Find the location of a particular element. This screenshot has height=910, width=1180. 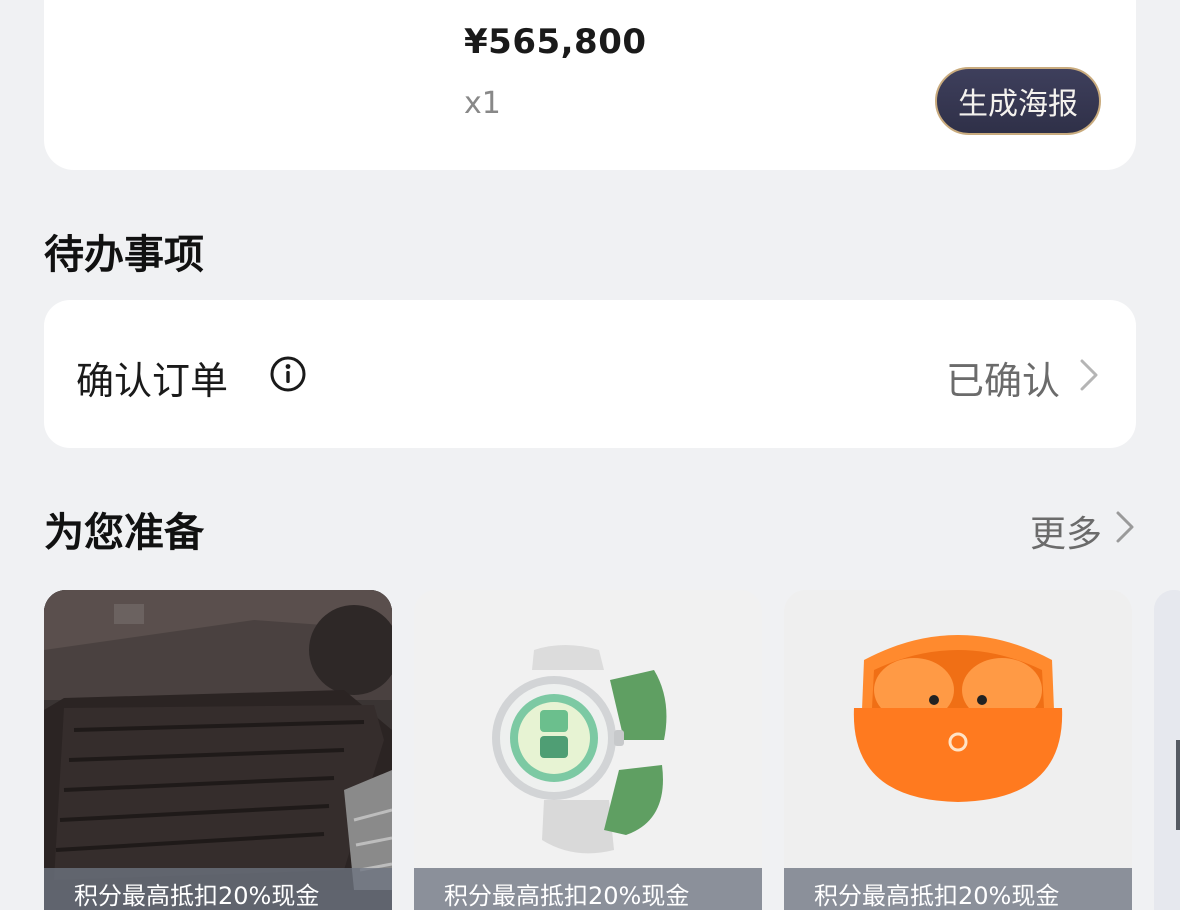

trunk-mat-image is located at coordinates (218, 740).